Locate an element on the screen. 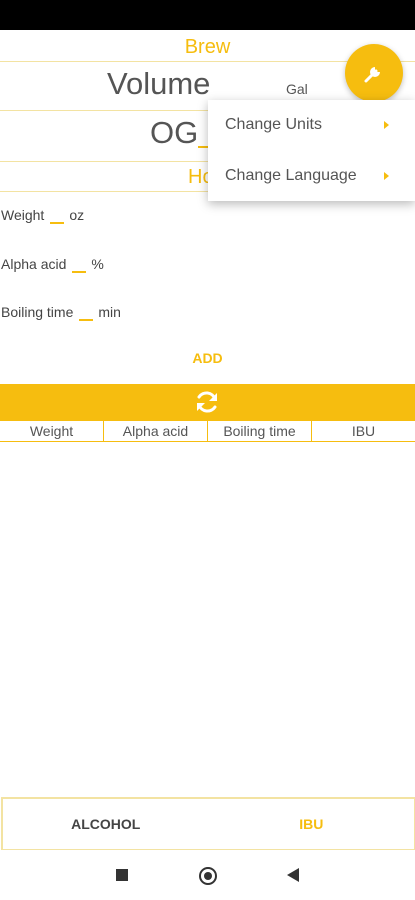  system-nav-bar is located at coordinates (207, 875).